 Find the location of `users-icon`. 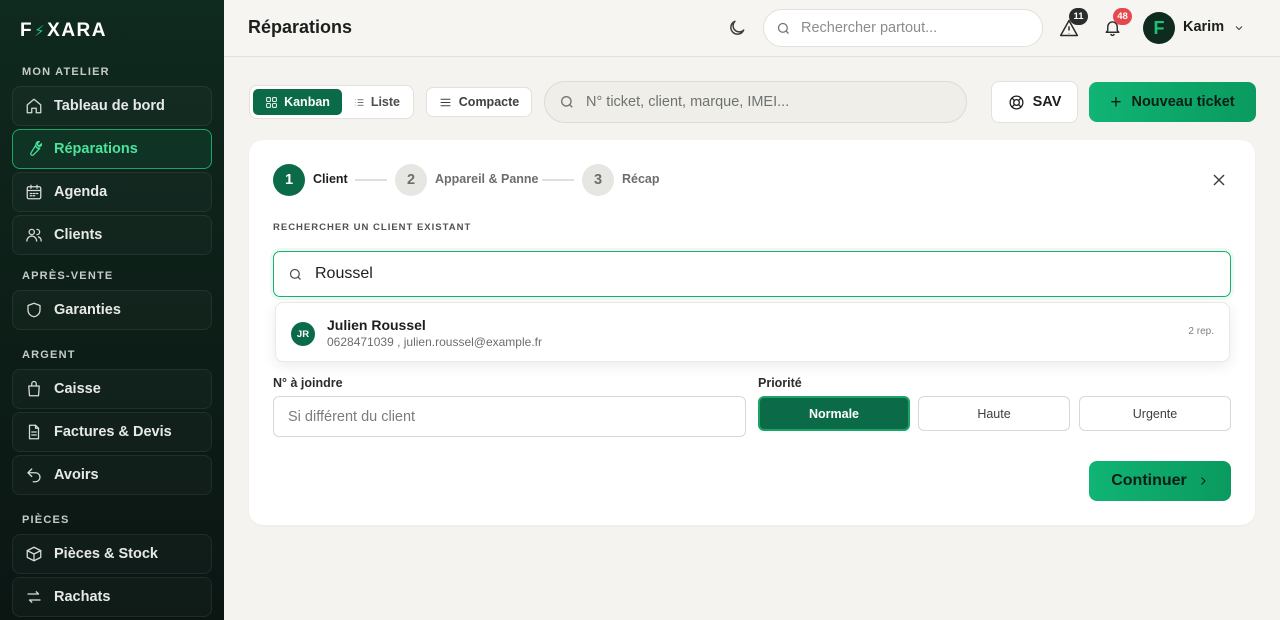

users-icon is located at coordinates (34, 235).